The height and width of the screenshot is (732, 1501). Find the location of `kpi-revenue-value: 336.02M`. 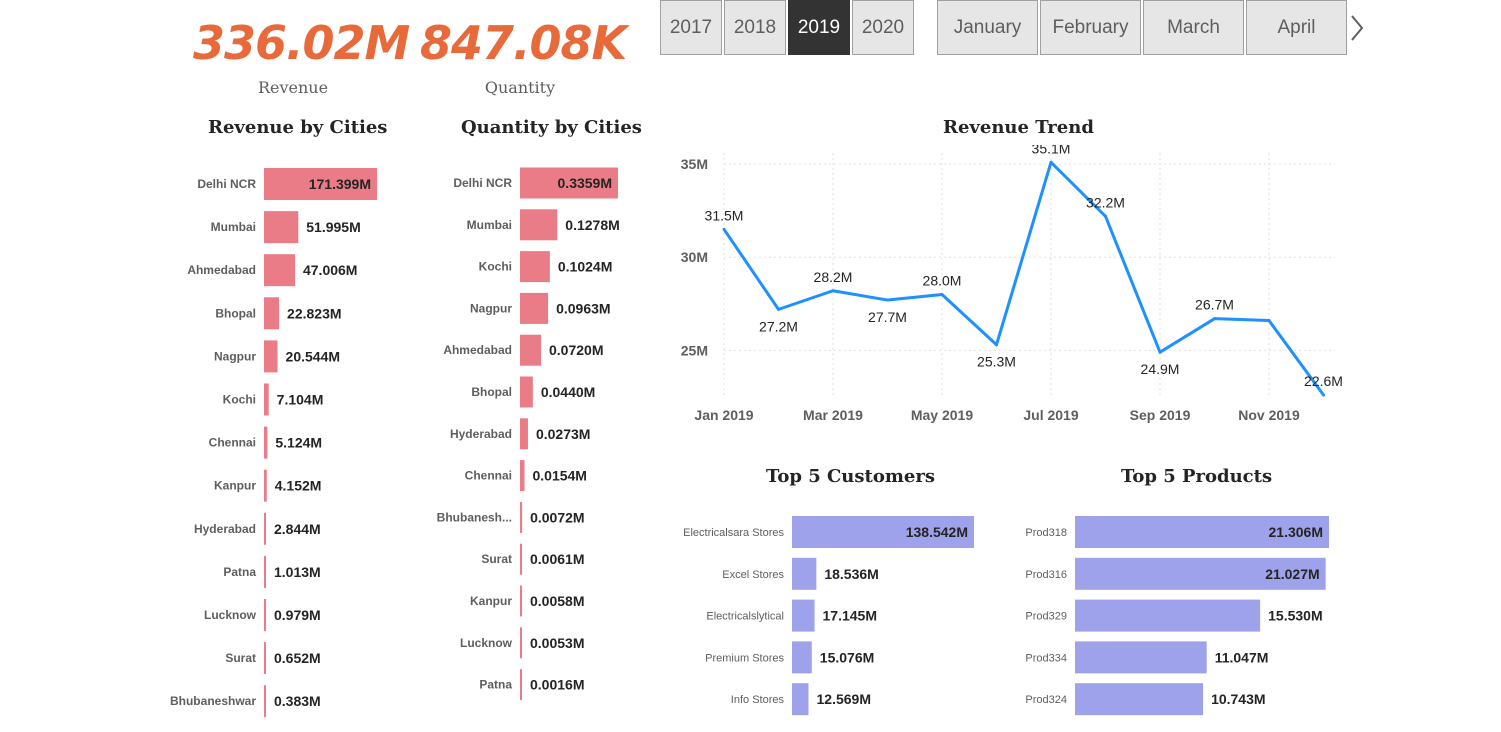

kpi-revenue-value: 336.02M is located at coordinates (301, 43).